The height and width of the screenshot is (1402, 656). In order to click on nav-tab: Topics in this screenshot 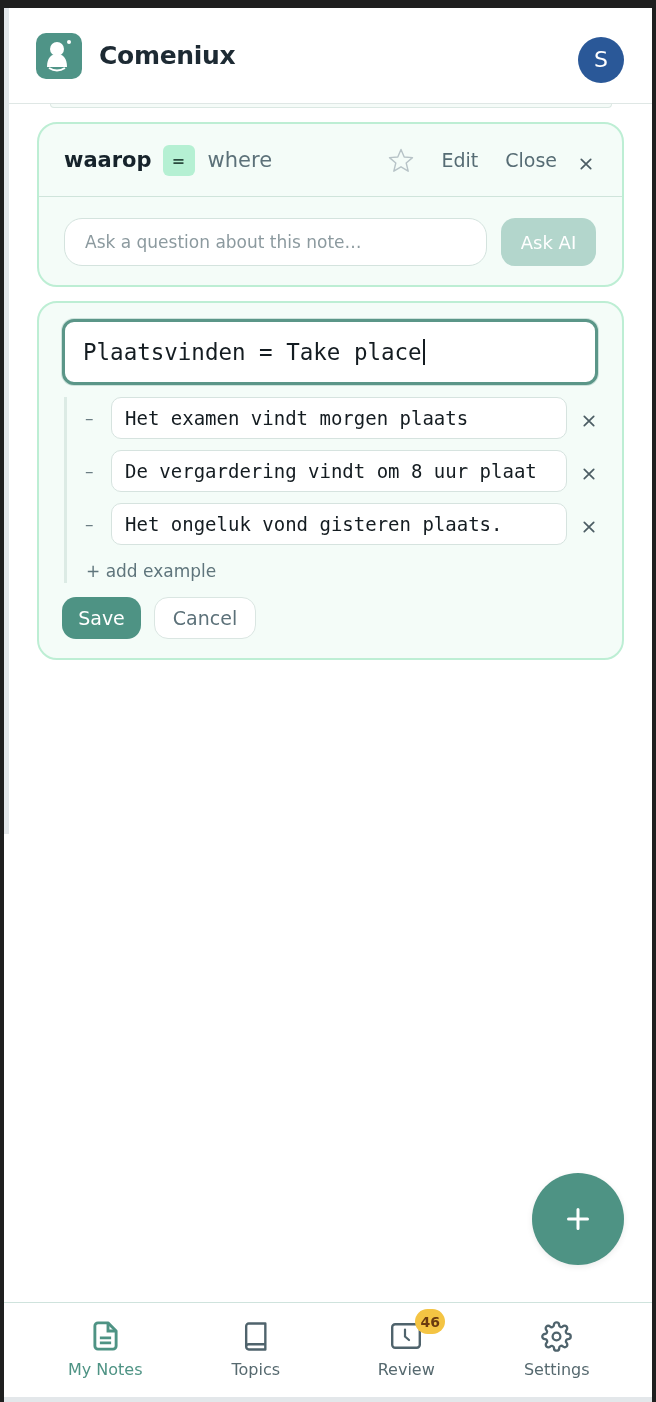, I will do `click(255, 1350)`.